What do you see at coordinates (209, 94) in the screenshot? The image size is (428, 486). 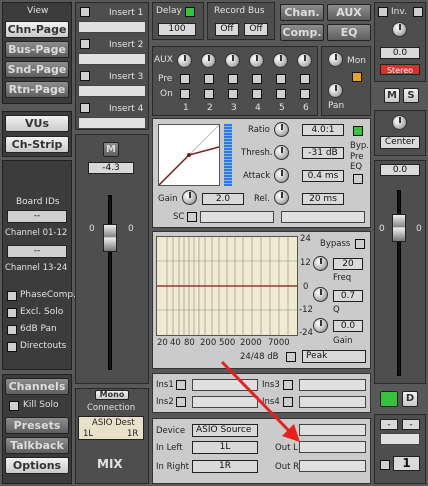 I see `aux-2-on-checkbox` at bounding box center [209, 94].